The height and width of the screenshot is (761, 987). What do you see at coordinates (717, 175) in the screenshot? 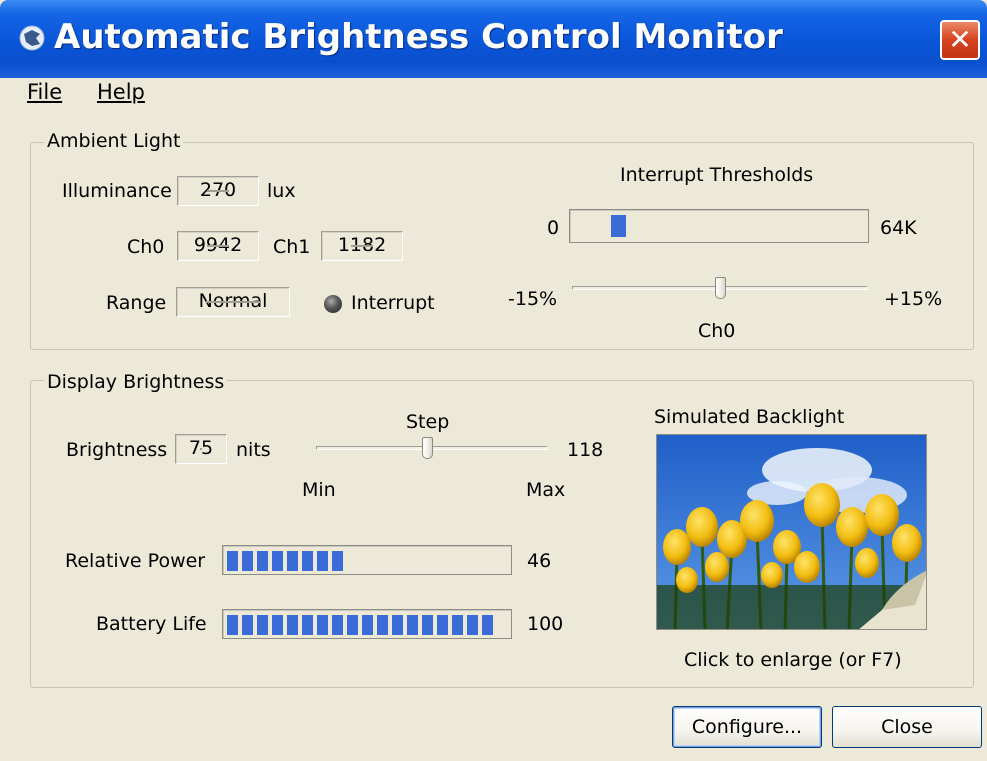
I see `interrupt-thresholds-title: Interrupt Thresholds` at bounding box center [717, 175].